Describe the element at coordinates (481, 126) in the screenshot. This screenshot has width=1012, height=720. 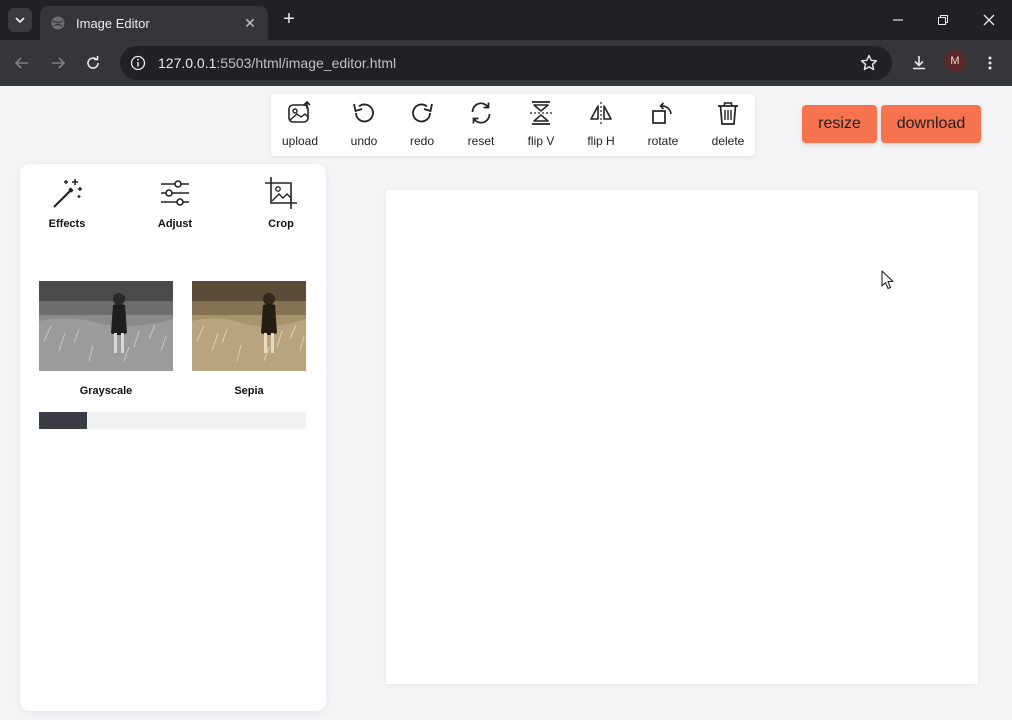
I see `reset-button: reset` at that location.